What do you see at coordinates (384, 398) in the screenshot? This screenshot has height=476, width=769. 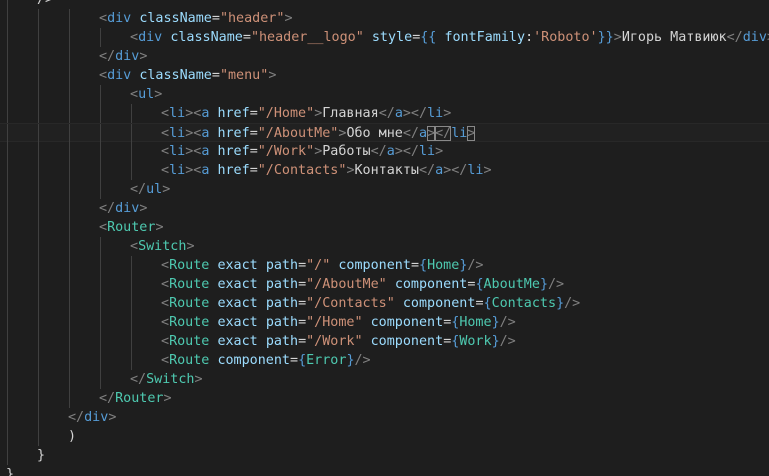 I see `code-line: </Router>` at bounding box center [384, 398].